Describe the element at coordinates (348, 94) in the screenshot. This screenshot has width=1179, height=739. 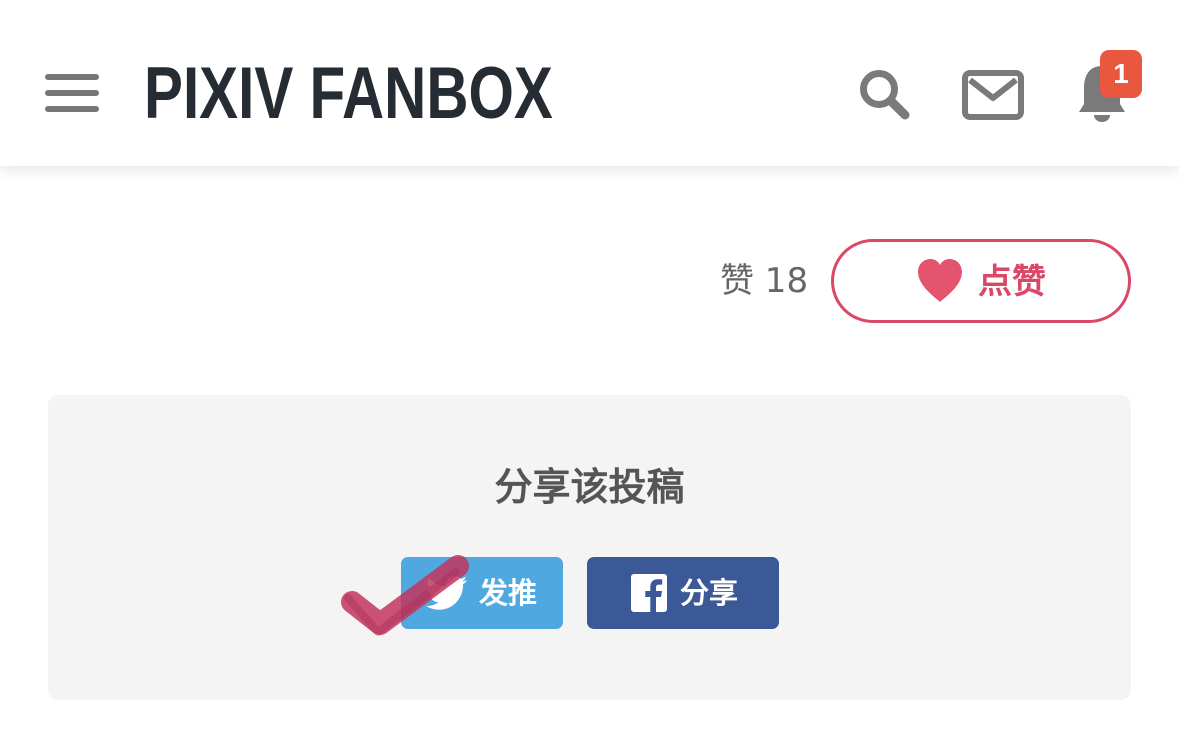
I see `site-logo: PIXIV FANBOX` at that location.